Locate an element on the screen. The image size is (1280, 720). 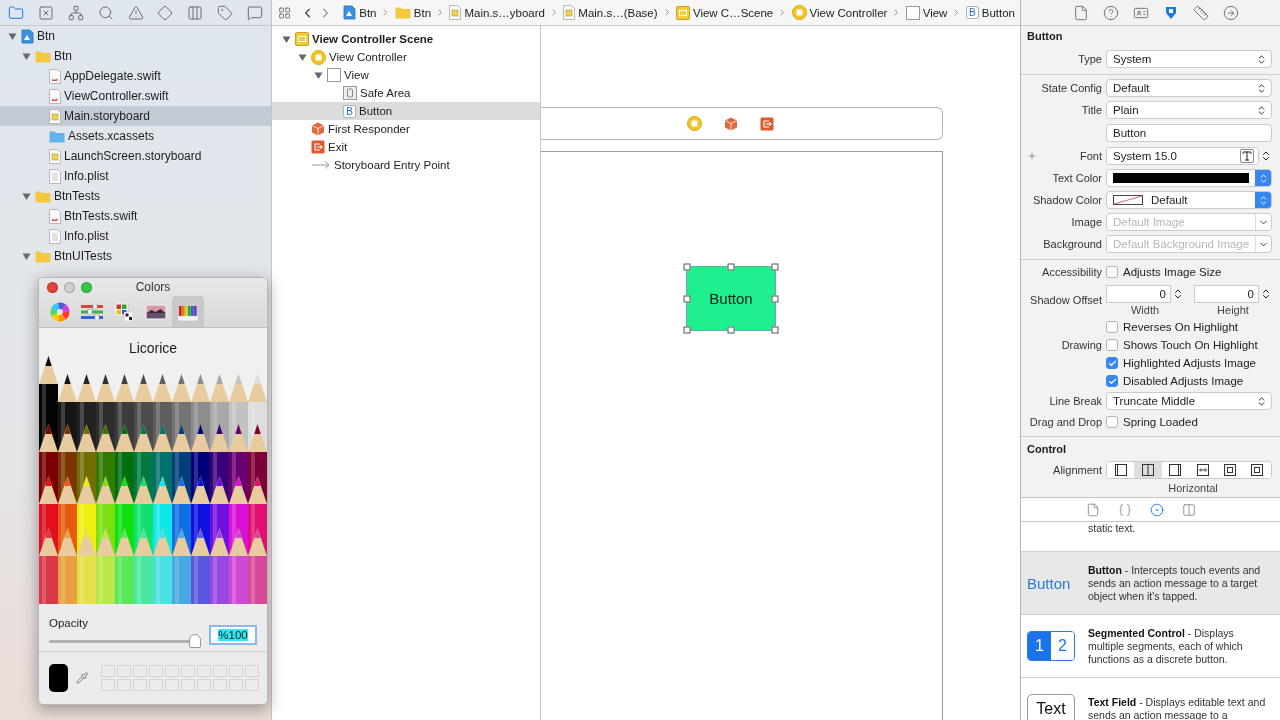
slider-thumb is located at coordinates (195, 641).